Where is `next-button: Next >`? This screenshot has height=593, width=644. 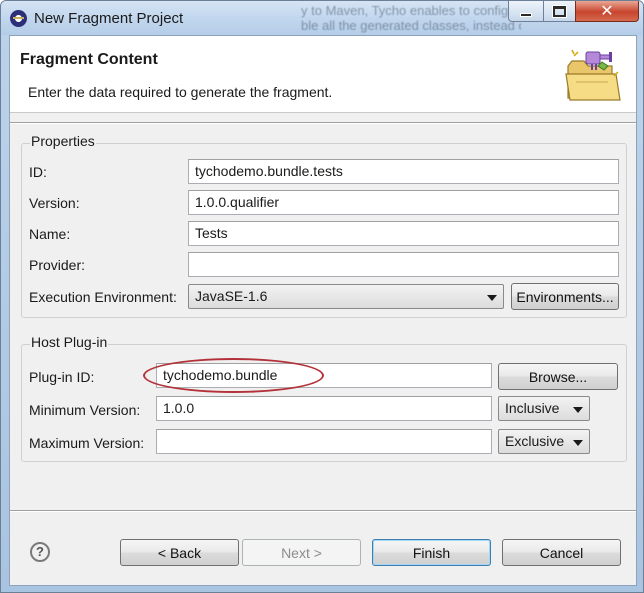
next-button: Next > is located at coordinates (301, 552).